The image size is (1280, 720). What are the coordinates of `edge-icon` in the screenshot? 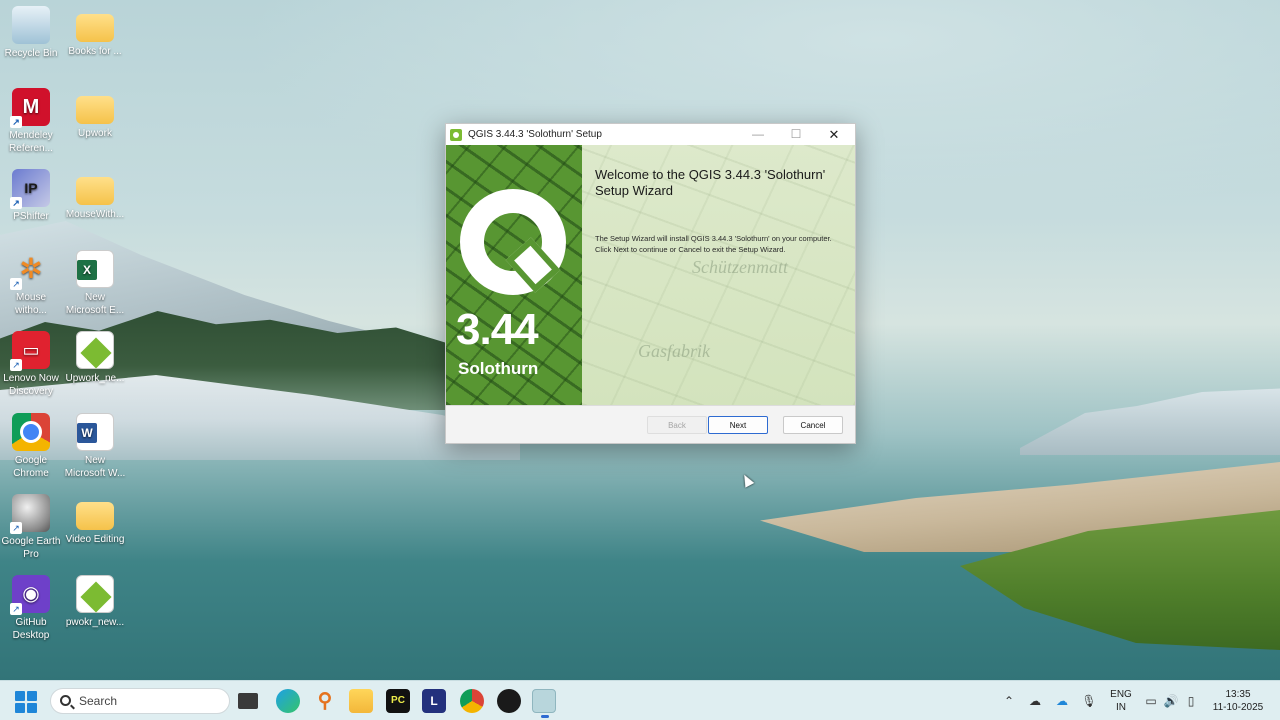 It's located at (288, 701).